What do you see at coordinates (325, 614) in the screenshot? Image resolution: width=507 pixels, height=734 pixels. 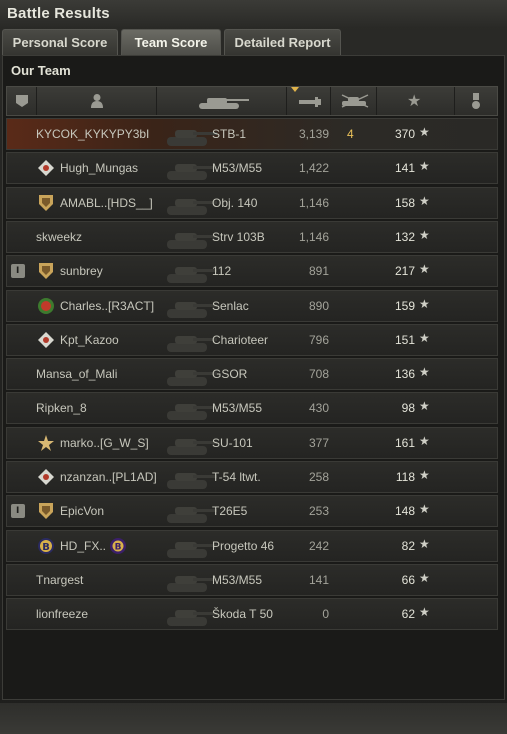 I see `damage-value: 0` at bounding box center [325, 614].